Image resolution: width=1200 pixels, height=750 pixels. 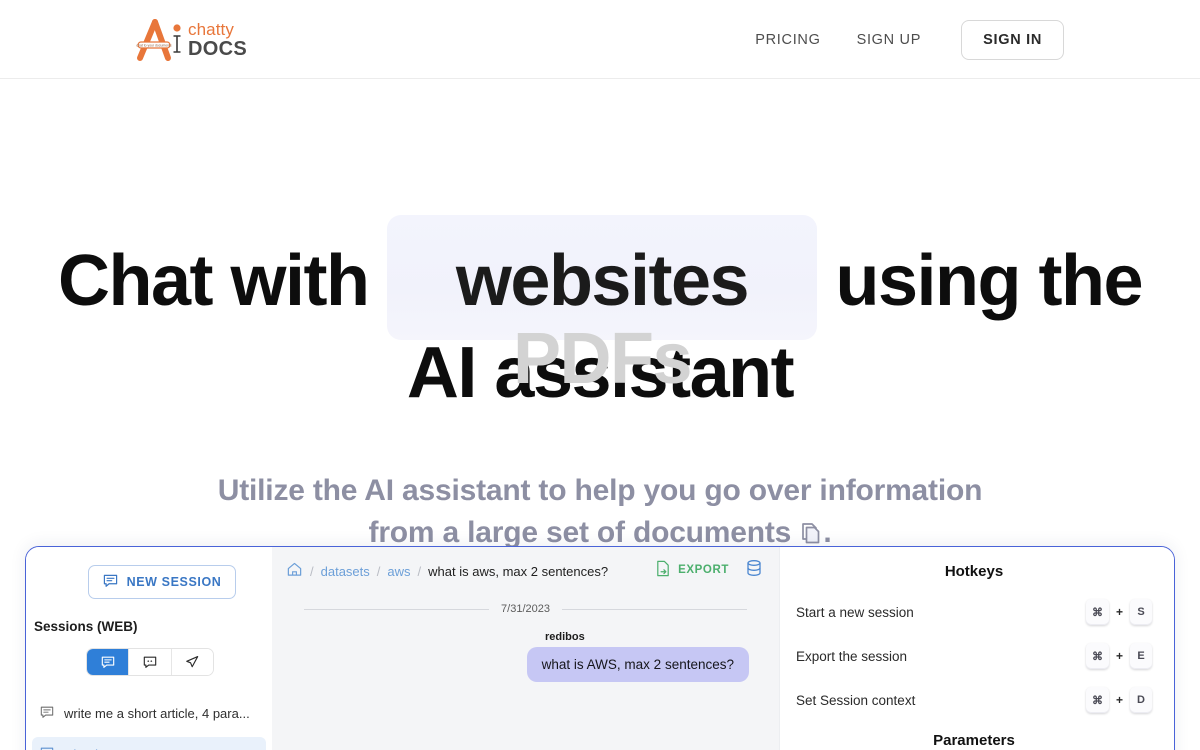 What do you see at coordinates (989, 281) in the screenshot?
I see `headline-suffix: using the` at bounding box center [989, 281].